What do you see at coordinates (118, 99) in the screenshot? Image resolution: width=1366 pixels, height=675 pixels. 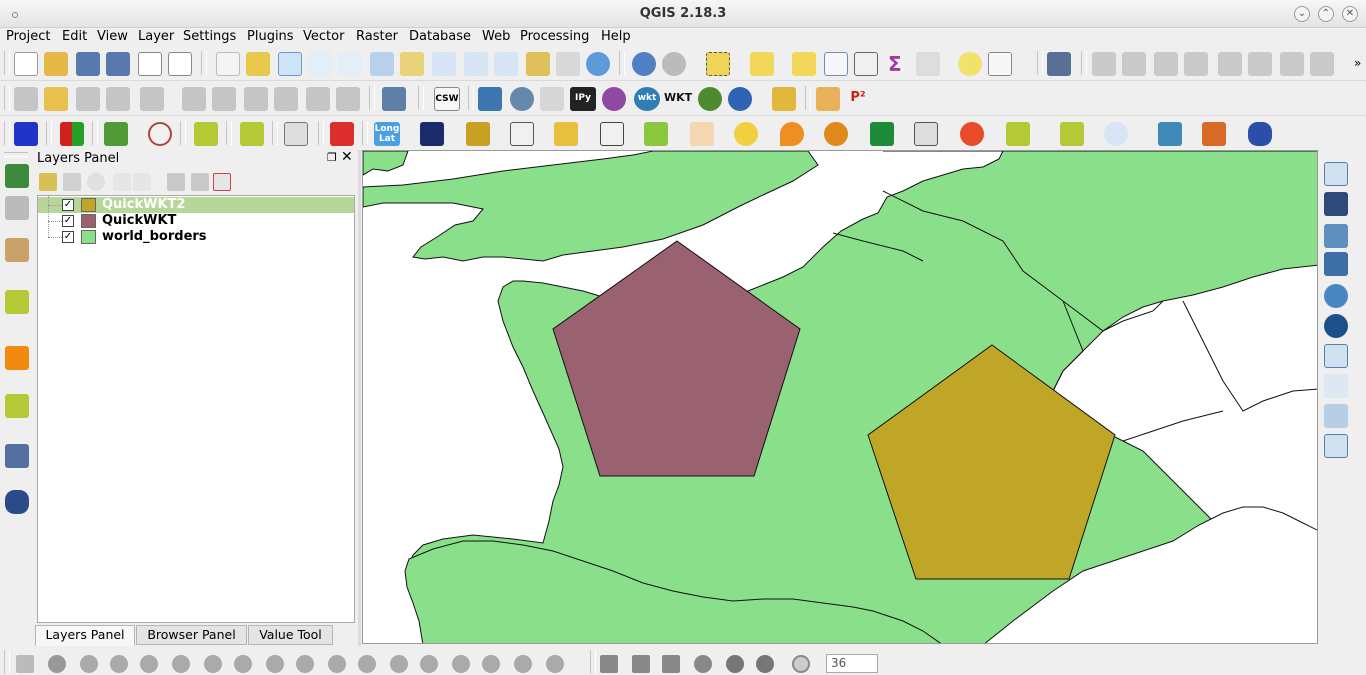 I see `add-feature-icon` at bounding box center [118, 99].